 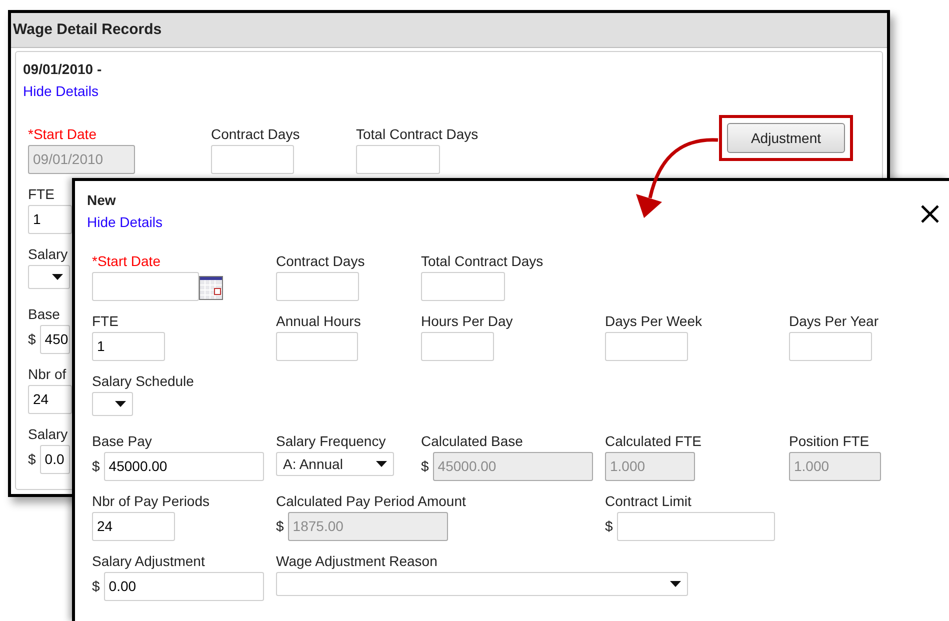 I want to click on field-label: Annual Hours, so click(x=318, y=321).